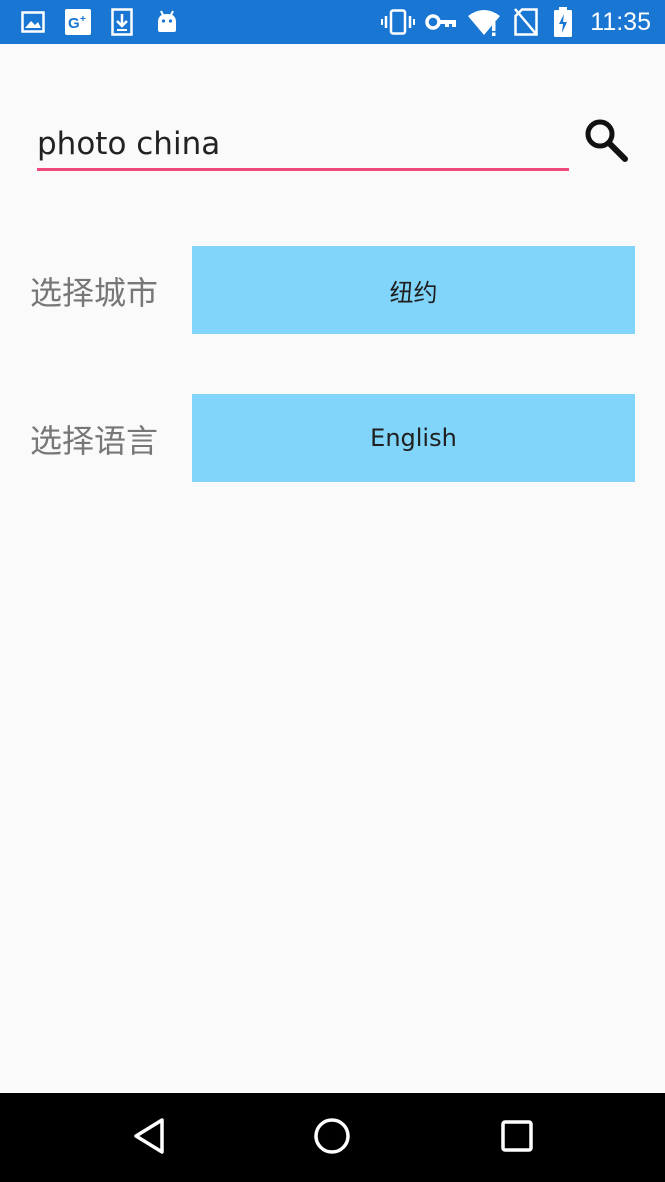 Image resolution: width=665 pixels, height=1182 pixels. I want to click on back-icon, so click(149, 1138).